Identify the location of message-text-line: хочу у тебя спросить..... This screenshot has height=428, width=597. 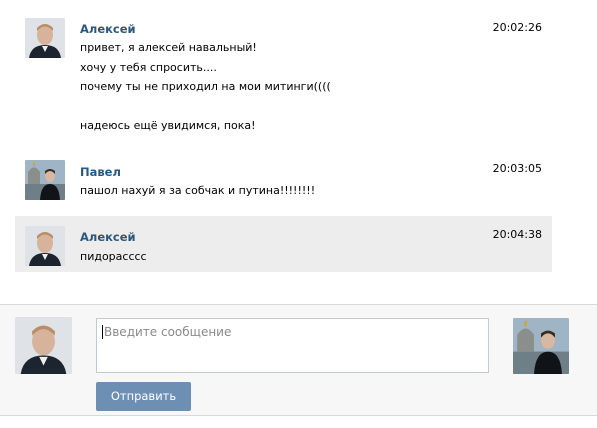
(148, 67).